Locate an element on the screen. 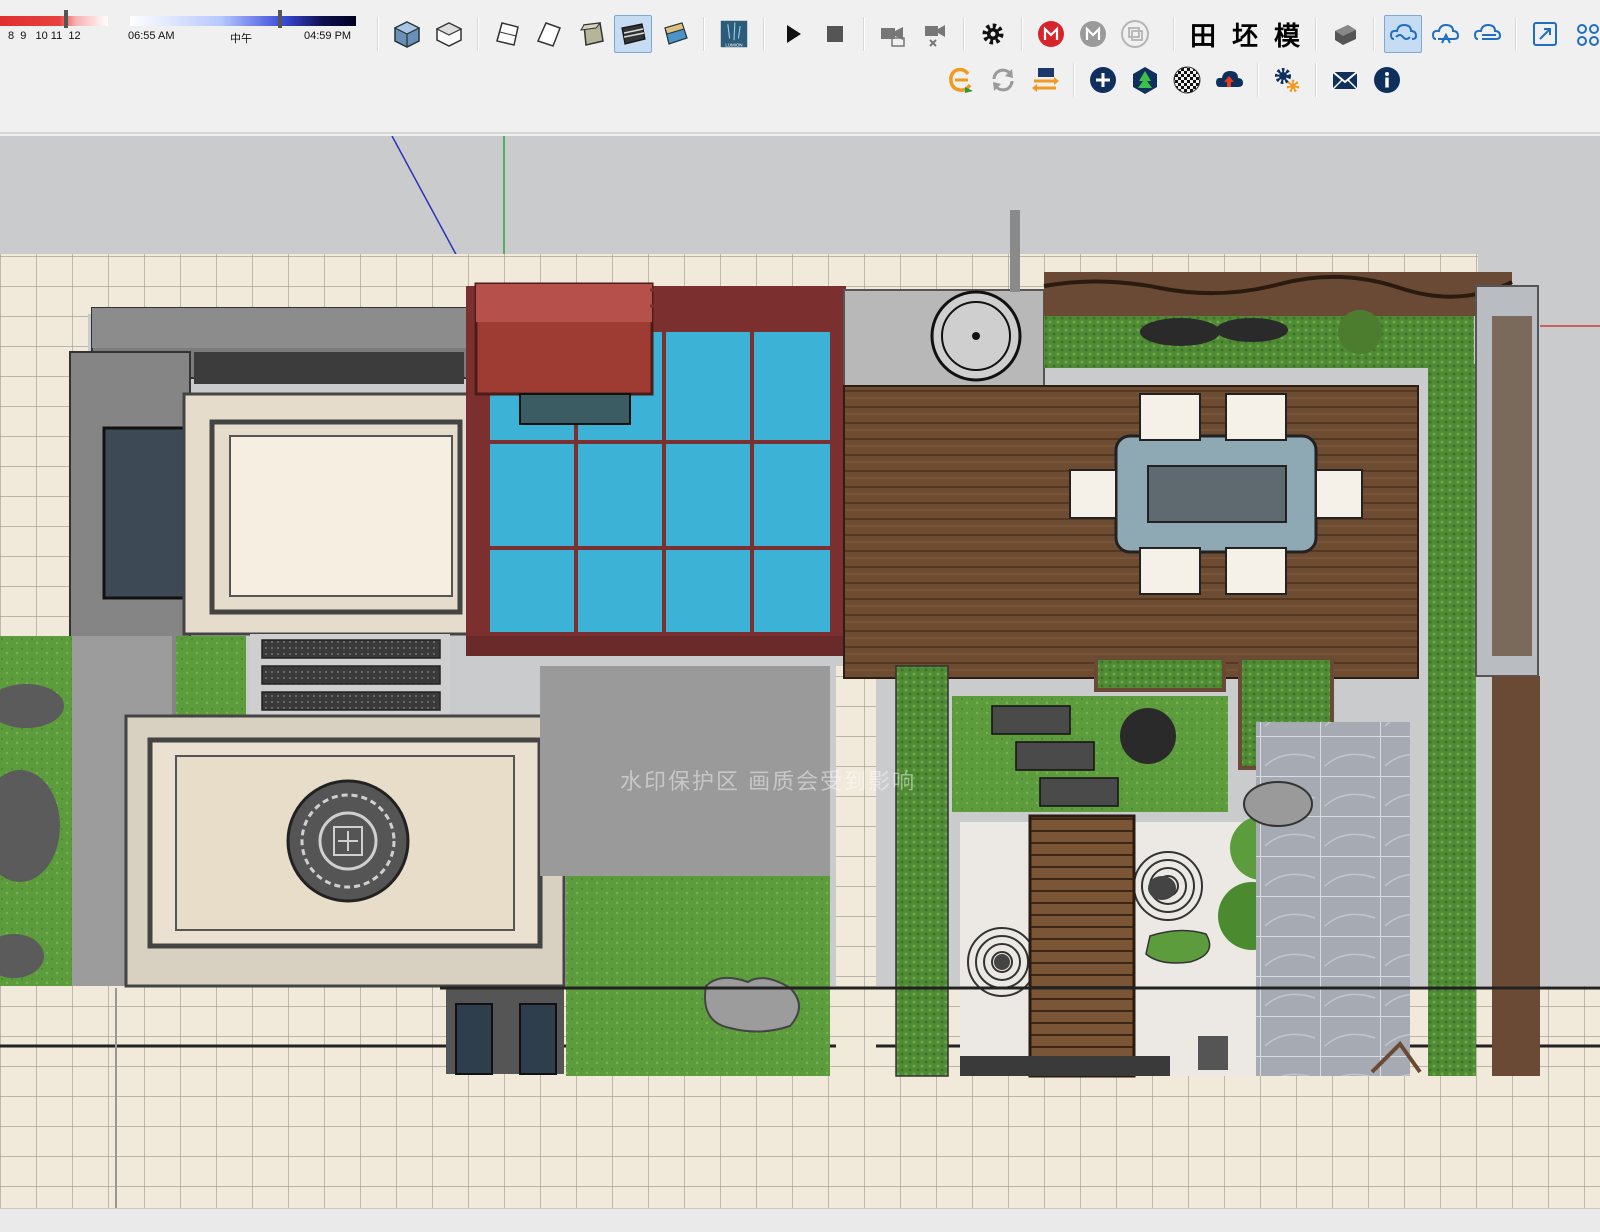  play-icon is located at coordinates (793, 34).